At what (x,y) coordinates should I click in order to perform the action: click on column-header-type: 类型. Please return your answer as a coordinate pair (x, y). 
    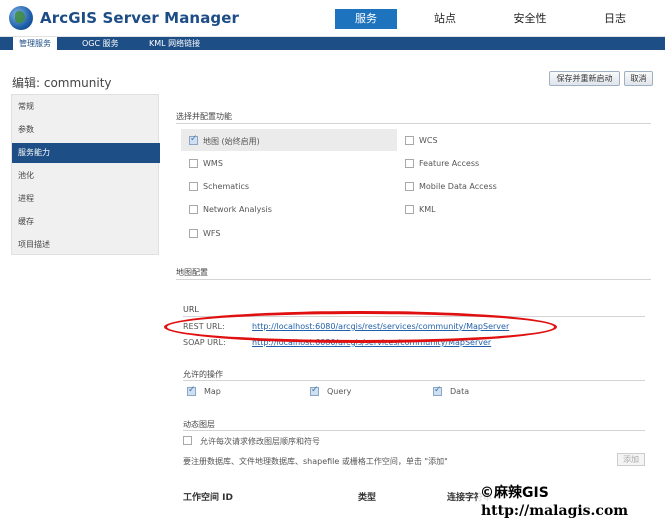
    Looking at the image, I should click on (367, 498).